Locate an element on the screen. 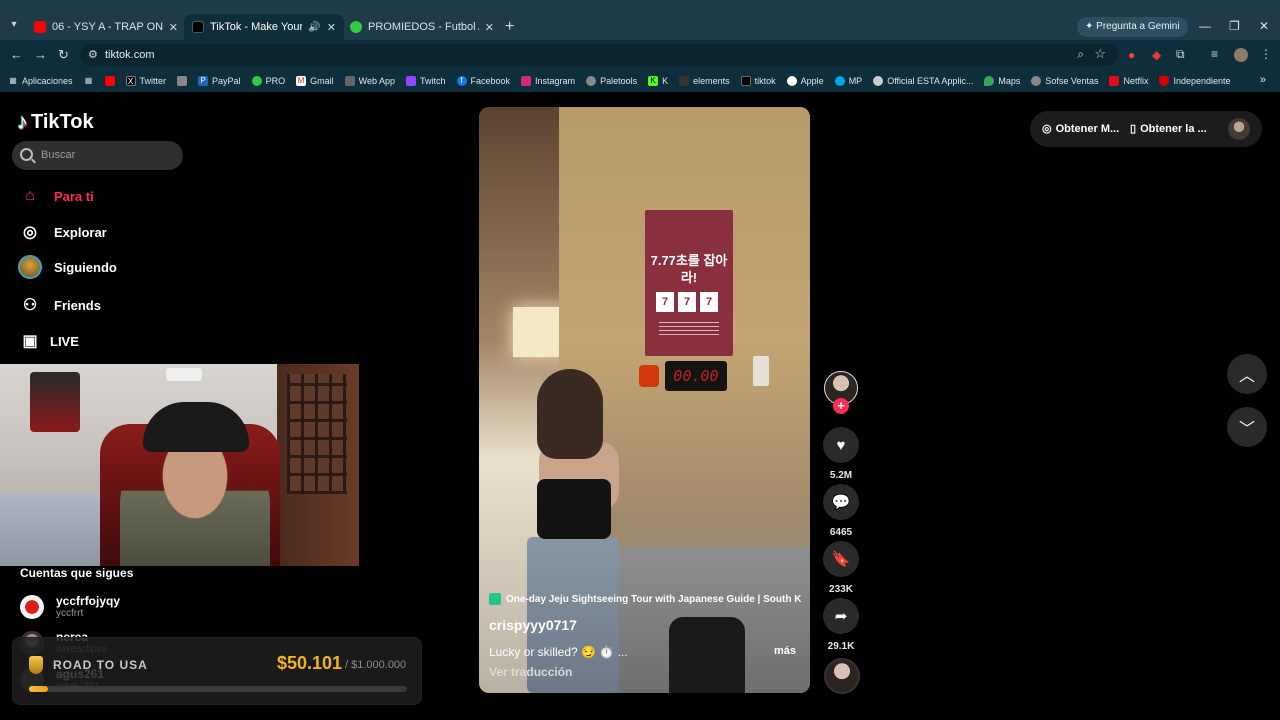  chevron-up-icon: ︿ is located at coordinates (1246, 376).